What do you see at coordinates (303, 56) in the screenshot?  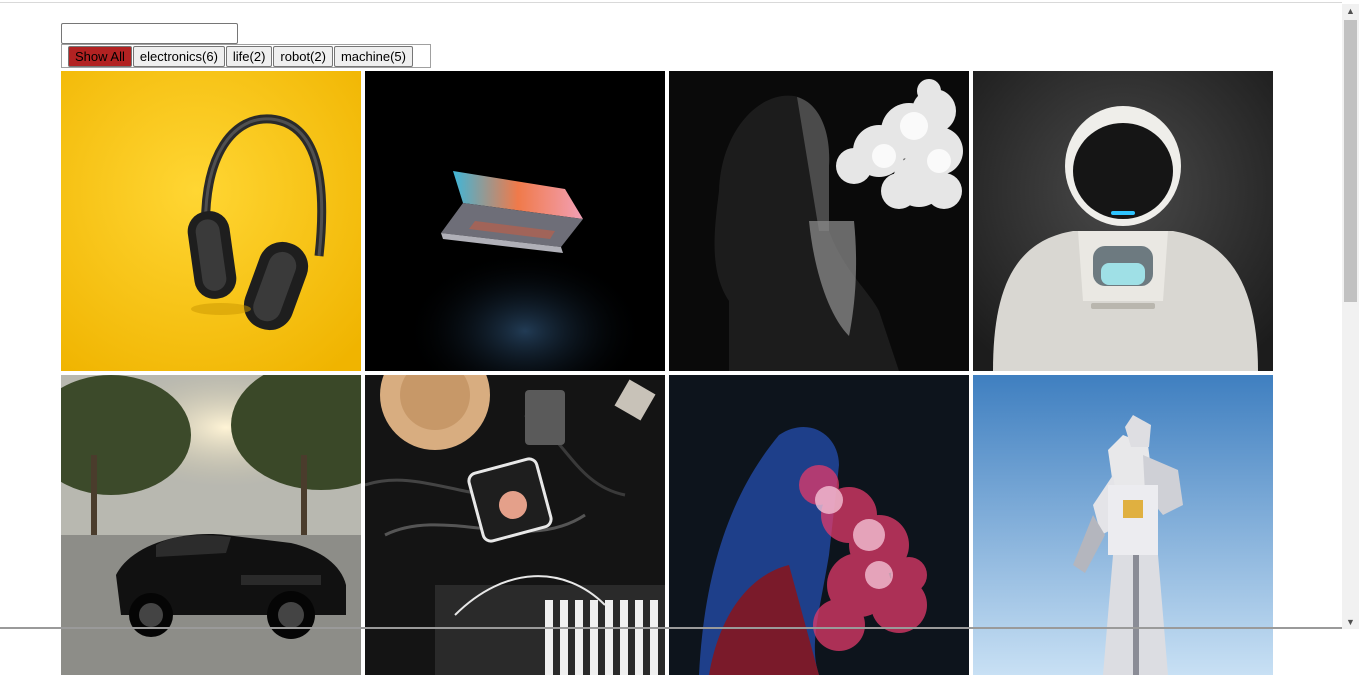 I see `filter-robot-button: robot(2)` at bounding box center [303, 56].